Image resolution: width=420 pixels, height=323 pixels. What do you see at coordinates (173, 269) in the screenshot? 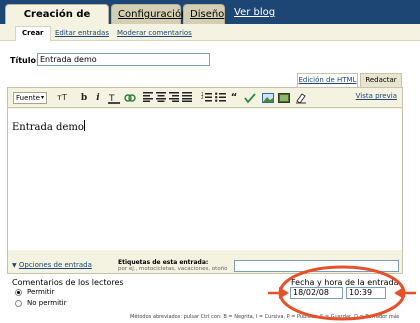
I see `labels-hint: por ej., motocicletas, vacaciones, otoño` at bounding box center [173, 269].